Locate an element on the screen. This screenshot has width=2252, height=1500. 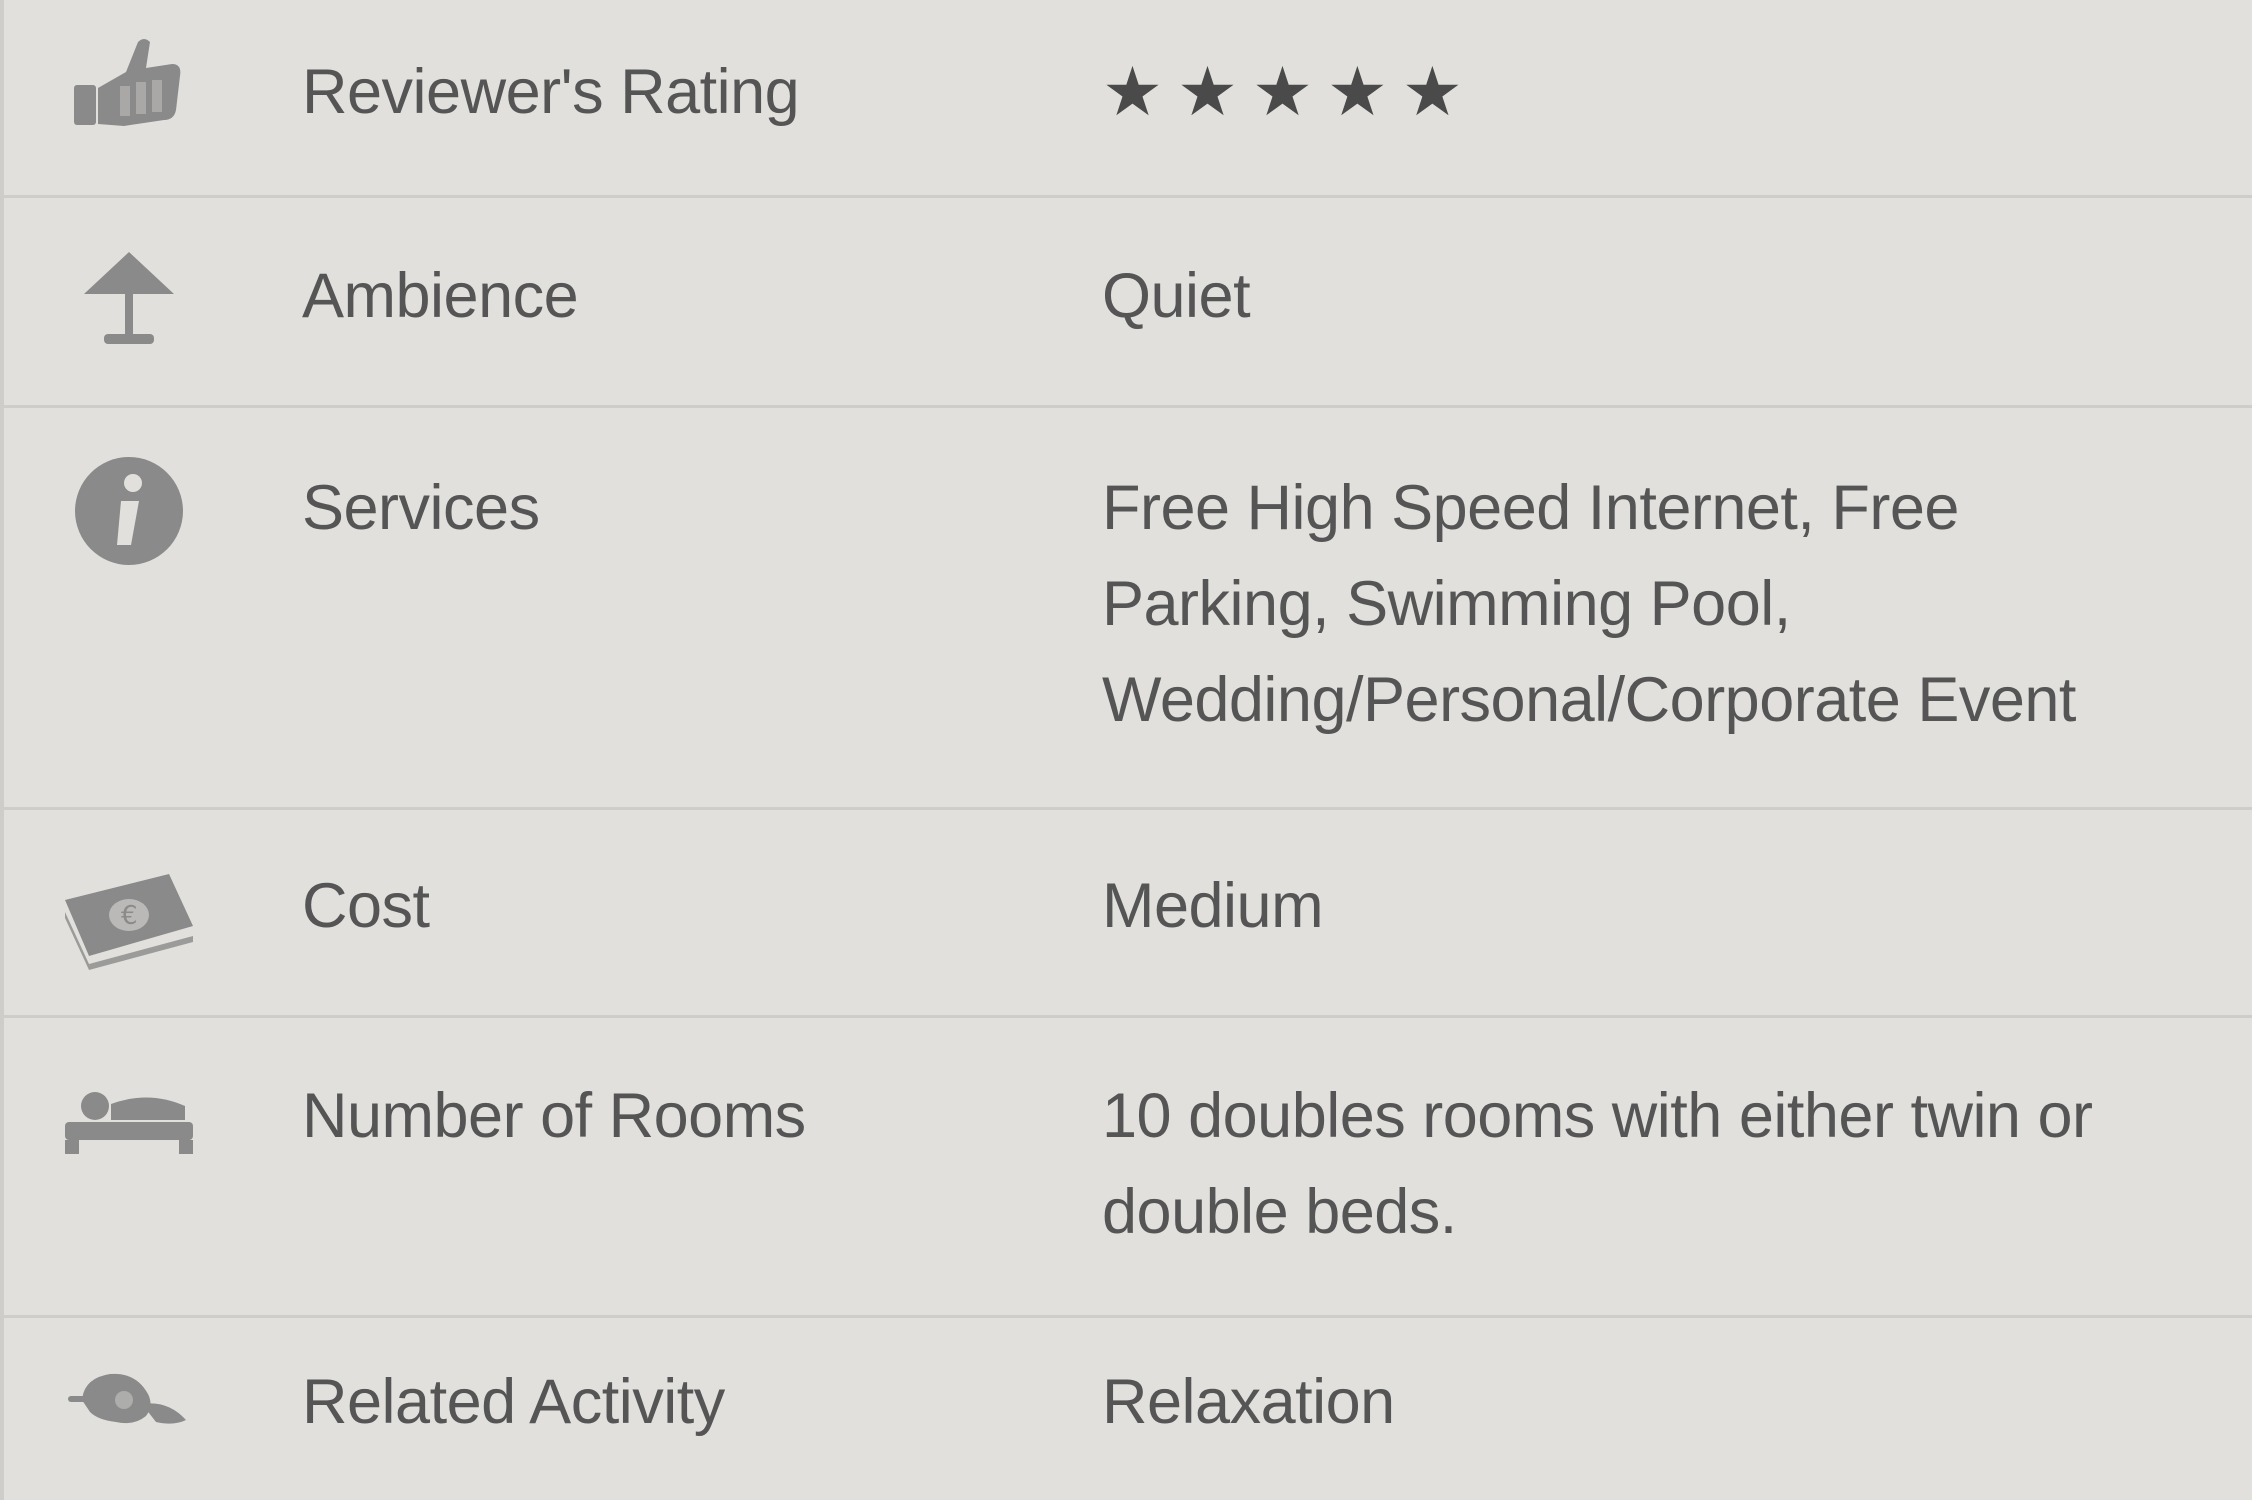
value-ambience: Quiet is located at coordinates (1176, 296).